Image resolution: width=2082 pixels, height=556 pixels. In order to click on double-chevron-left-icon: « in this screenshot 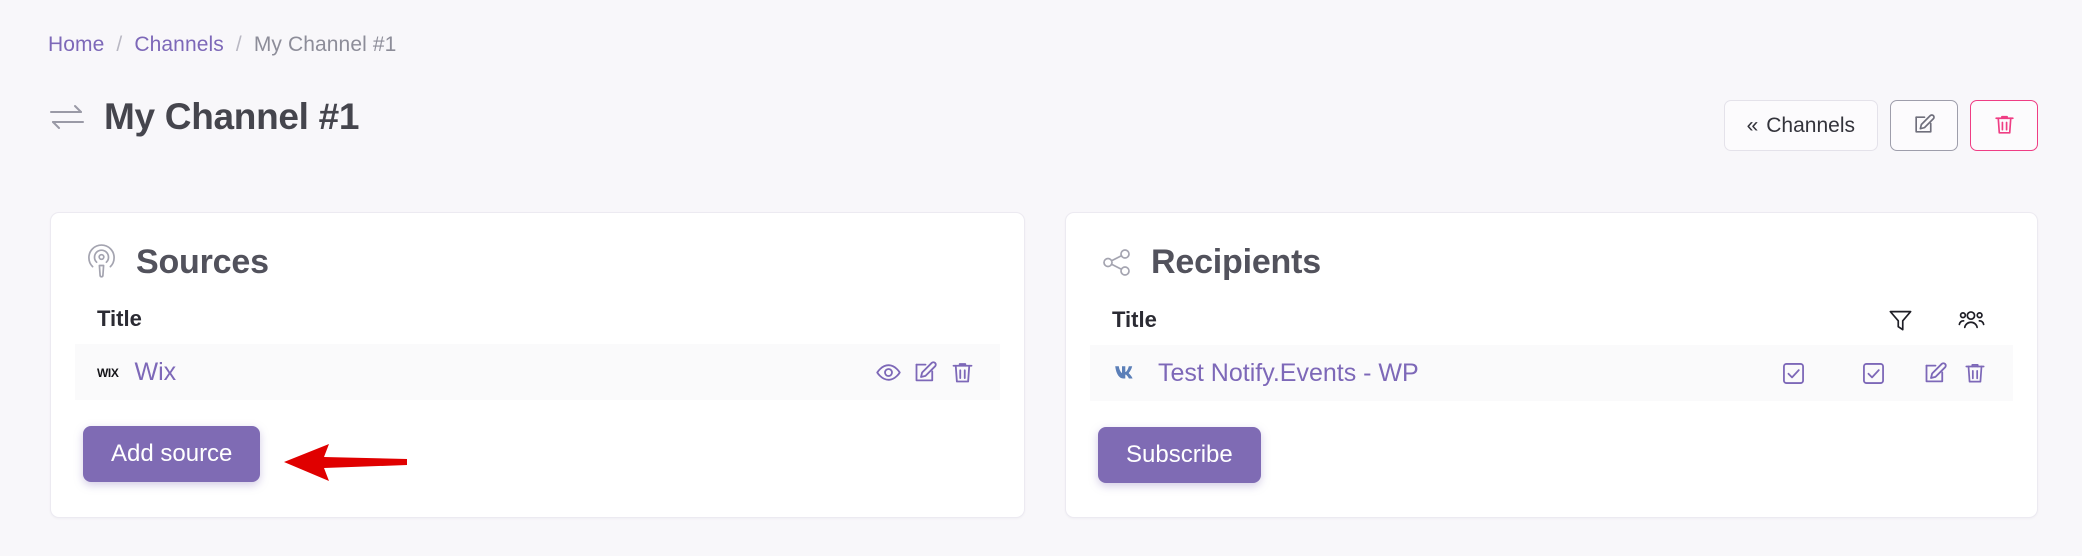, I will do `click(1752, 125)`.